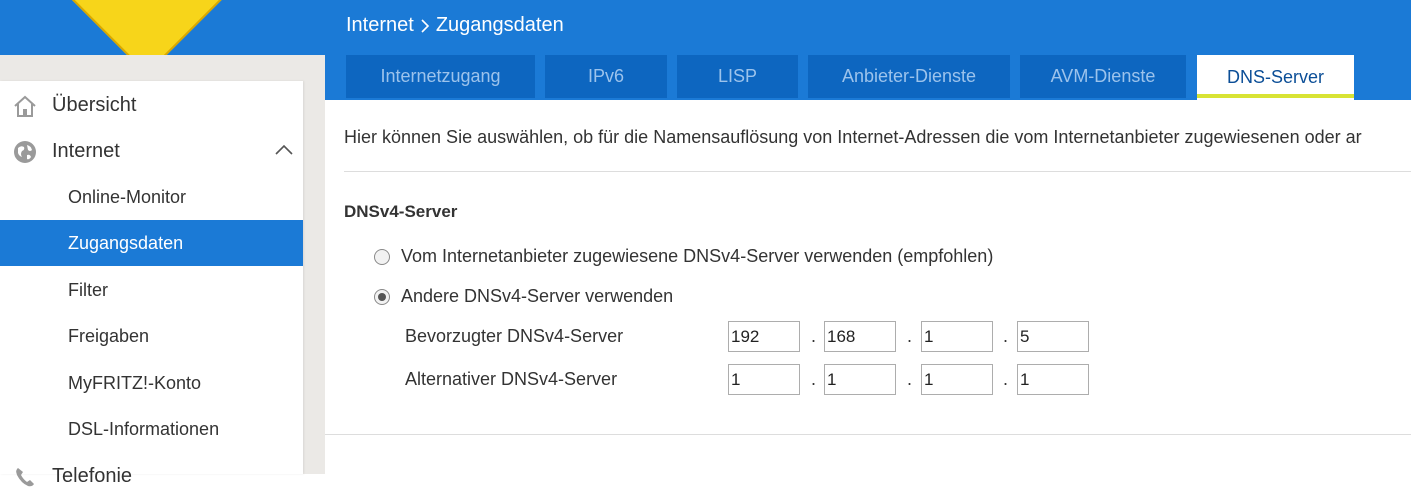 The width and height of the screenshot is (1411, 499). I want to click on sidebar-item-telefonie: Telefonie, so click(151, 476).